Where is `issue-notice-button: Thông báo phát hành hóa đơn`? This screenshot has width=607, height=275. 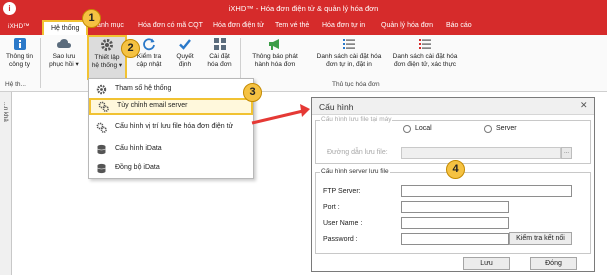 issue-notice-button: Thông báo phát hành hóa đơn is located at coordinates (275, 53).